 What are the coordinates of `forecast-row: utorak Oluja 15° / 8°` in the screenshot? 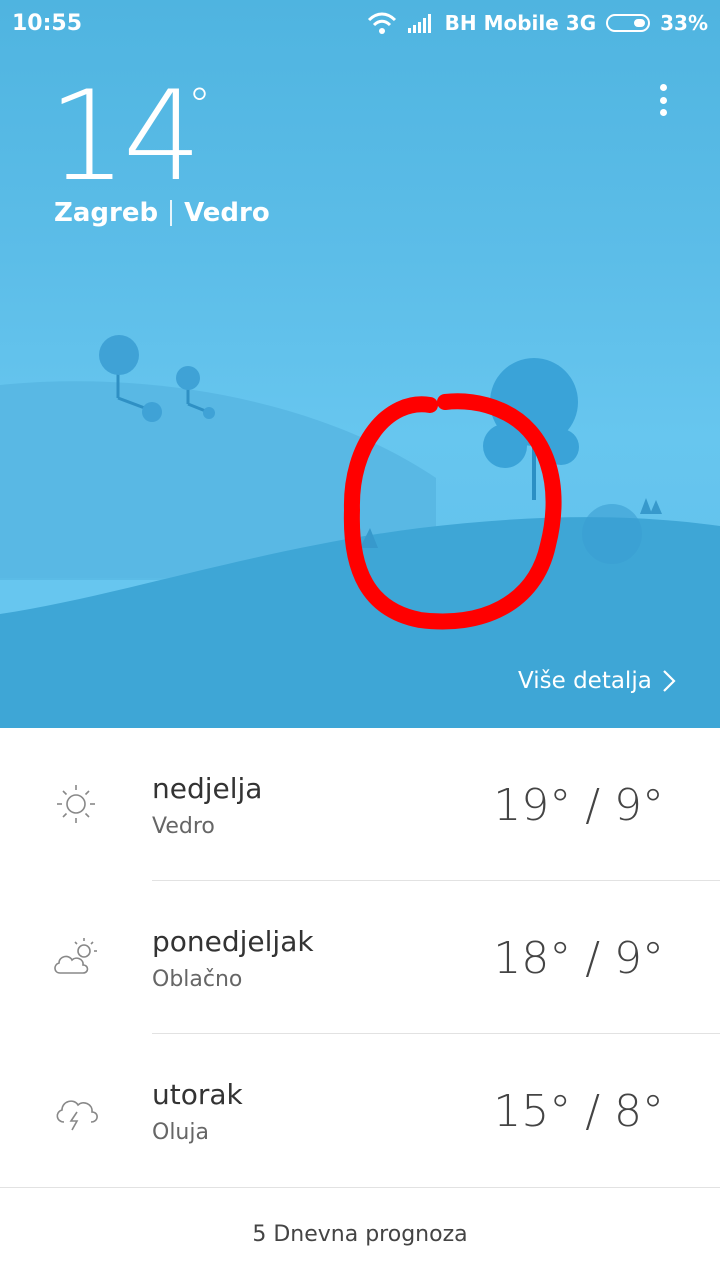 It's located at (360, 1110).